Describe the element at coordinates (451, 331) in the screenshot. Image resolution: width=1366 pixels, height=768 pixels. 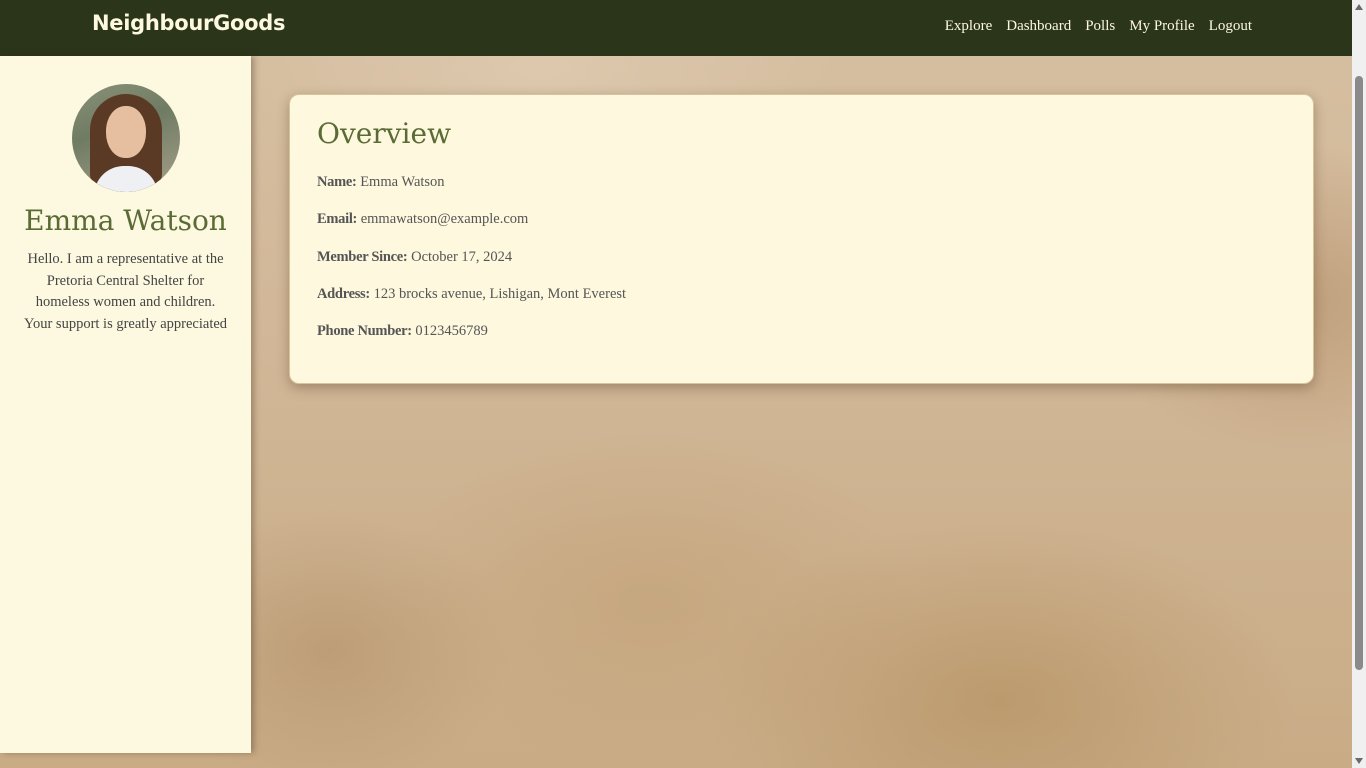
I see `field-value: 0123456789` at that location.